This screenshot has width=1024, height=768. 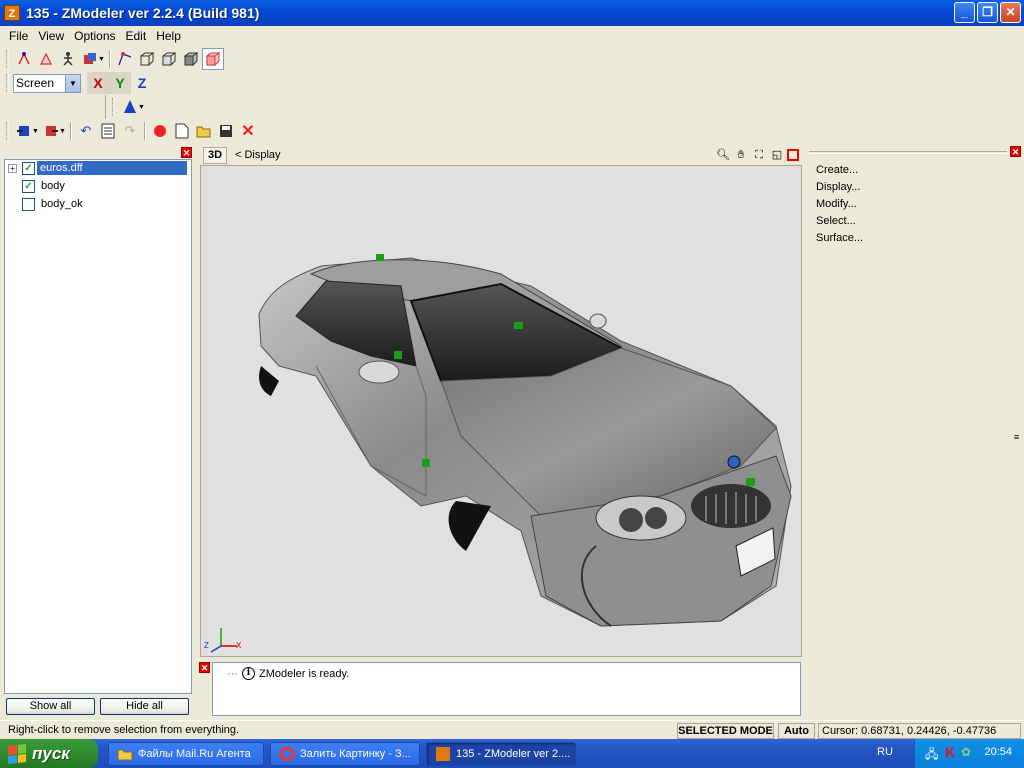 I want to click on selection-mode-indicator: SELECTED MODE, so click(x=725, y=731).